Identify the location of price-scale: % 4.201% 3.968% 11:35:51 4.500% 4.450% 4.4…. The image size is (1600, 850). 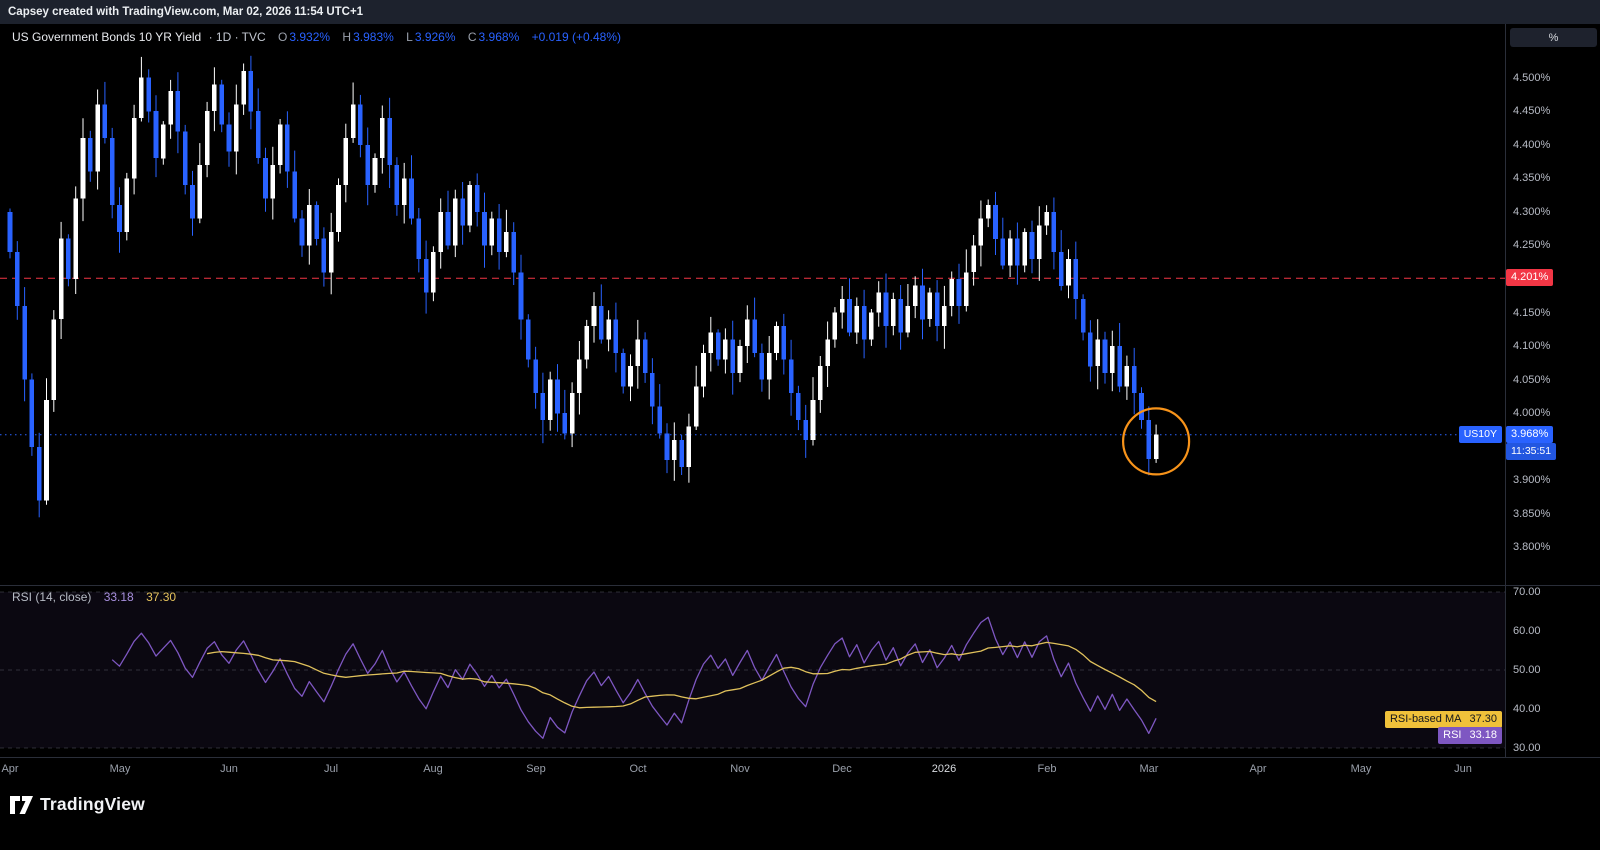
(1552, 402).